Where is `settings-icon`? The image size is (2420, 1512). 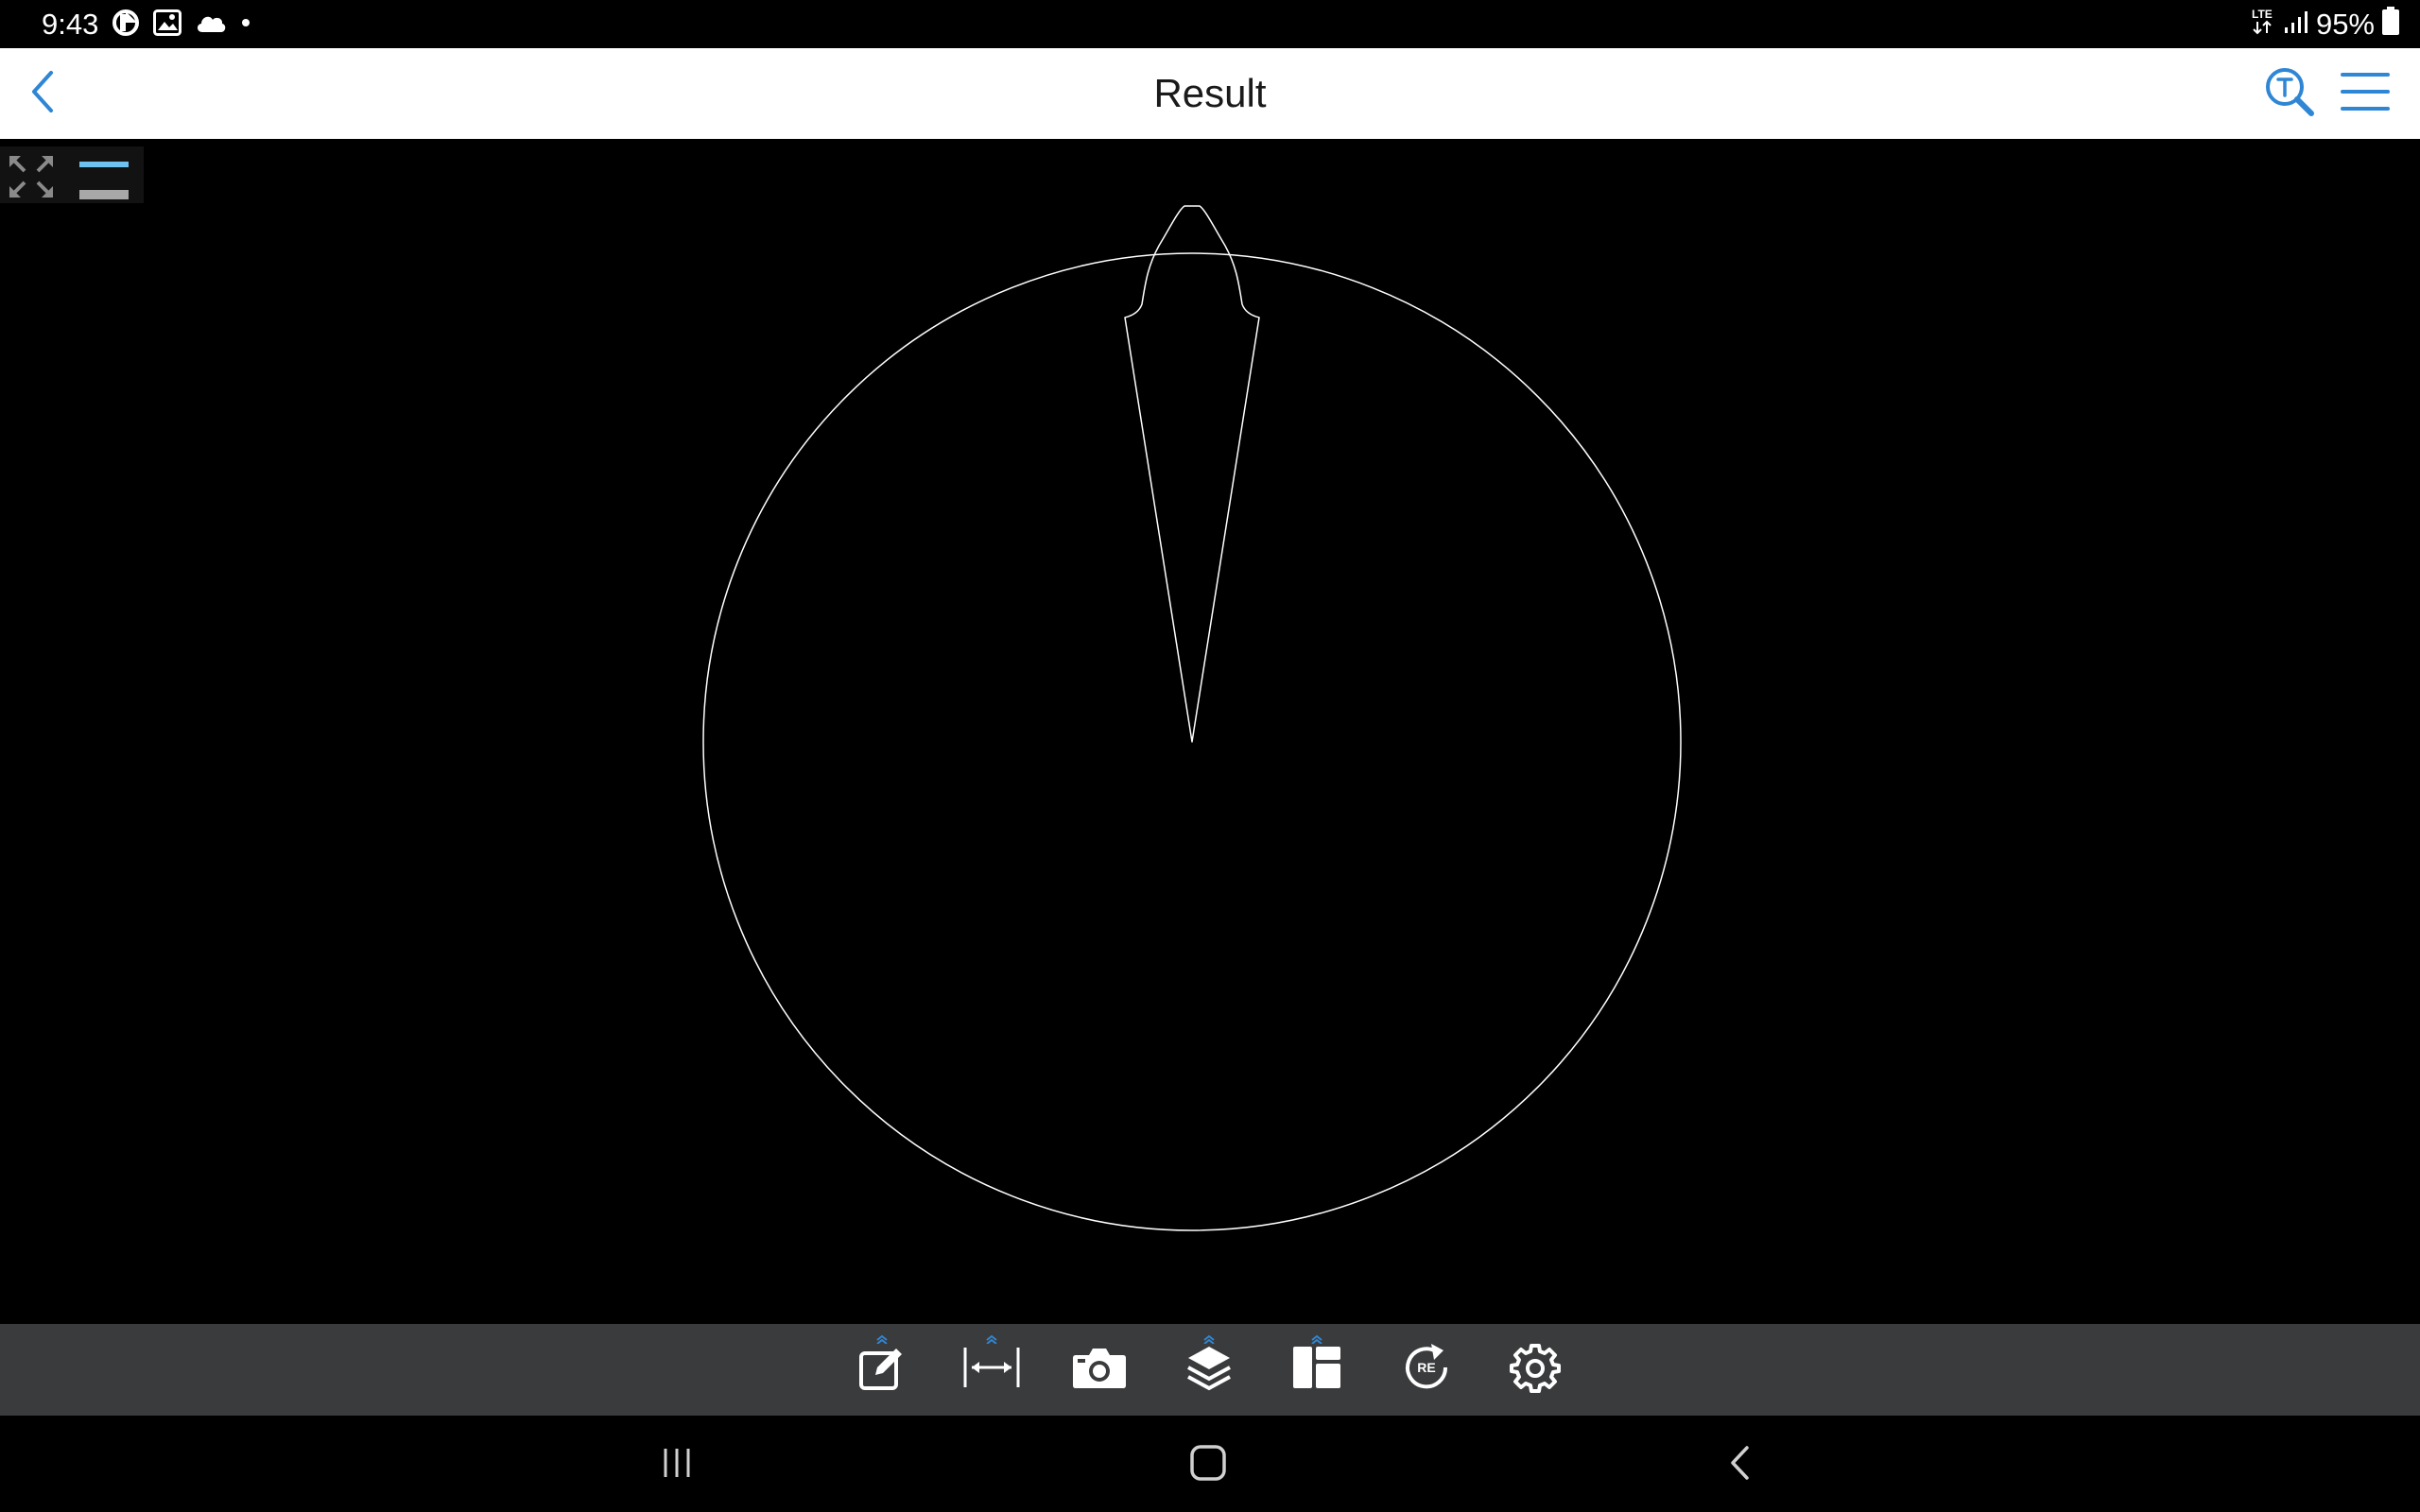
settings-icon is located at coordinates (1535, 1370).